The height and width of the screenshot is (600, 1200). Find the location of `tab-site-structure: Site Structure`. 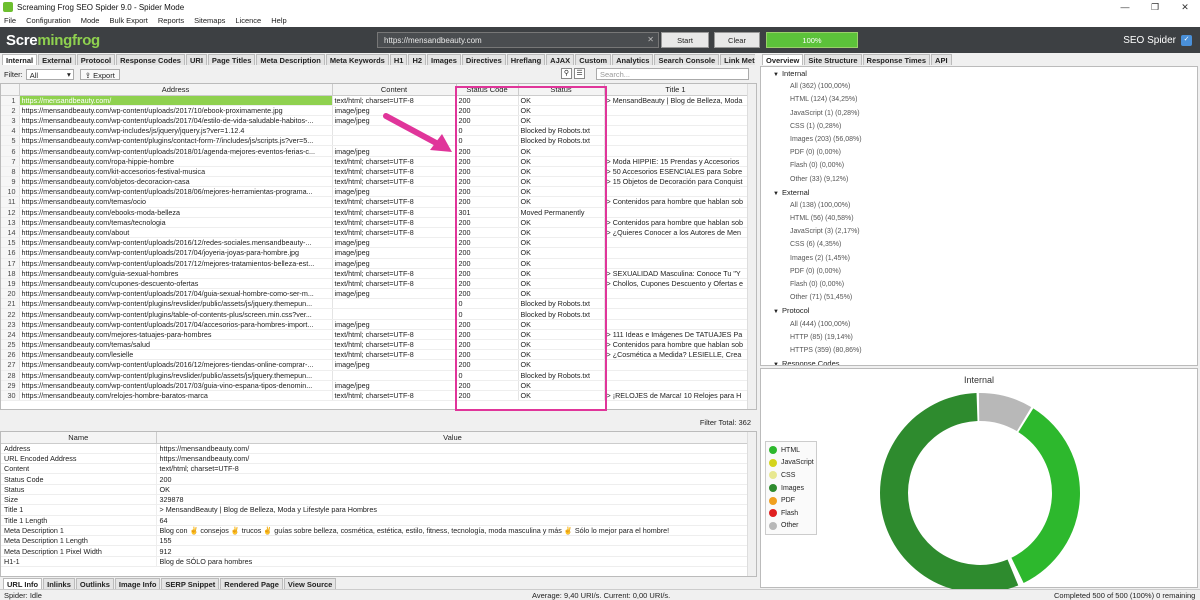

tab-site-structure: Site Structure is located at coordinates (833, 59).